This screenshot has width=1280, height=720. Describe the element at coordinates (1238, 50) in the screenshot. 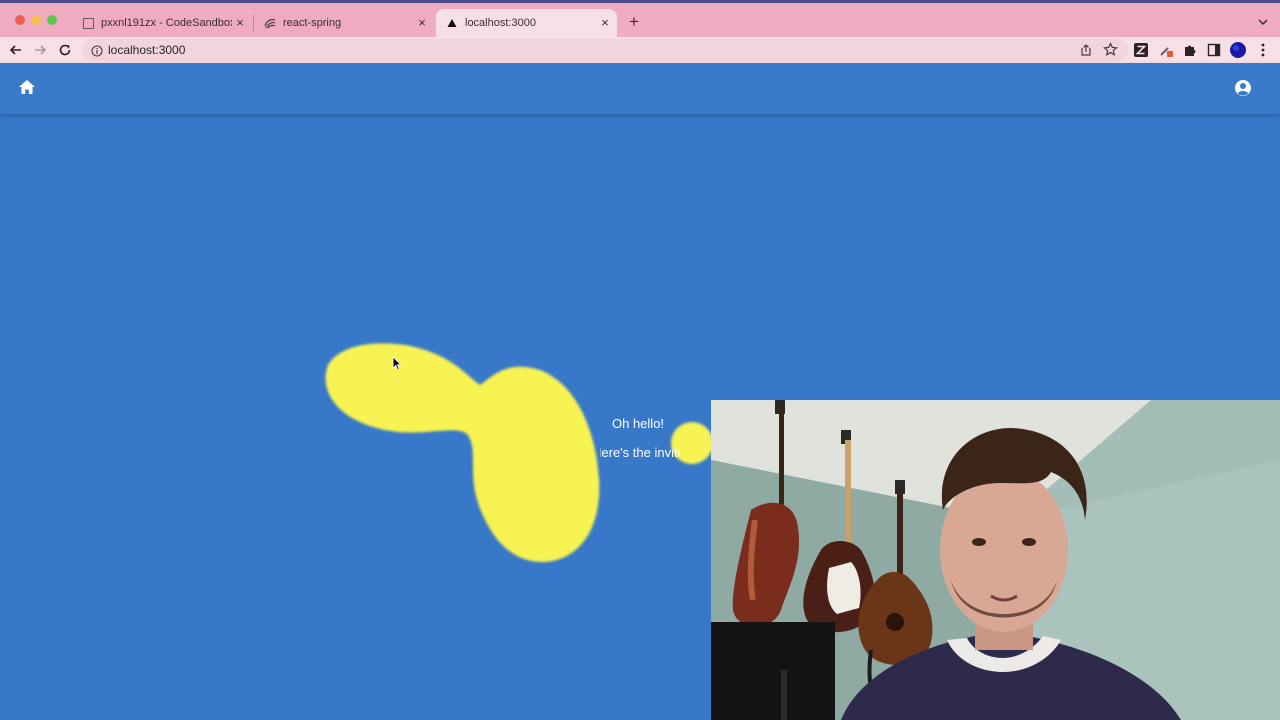

I see `profile-avatar` at that location.